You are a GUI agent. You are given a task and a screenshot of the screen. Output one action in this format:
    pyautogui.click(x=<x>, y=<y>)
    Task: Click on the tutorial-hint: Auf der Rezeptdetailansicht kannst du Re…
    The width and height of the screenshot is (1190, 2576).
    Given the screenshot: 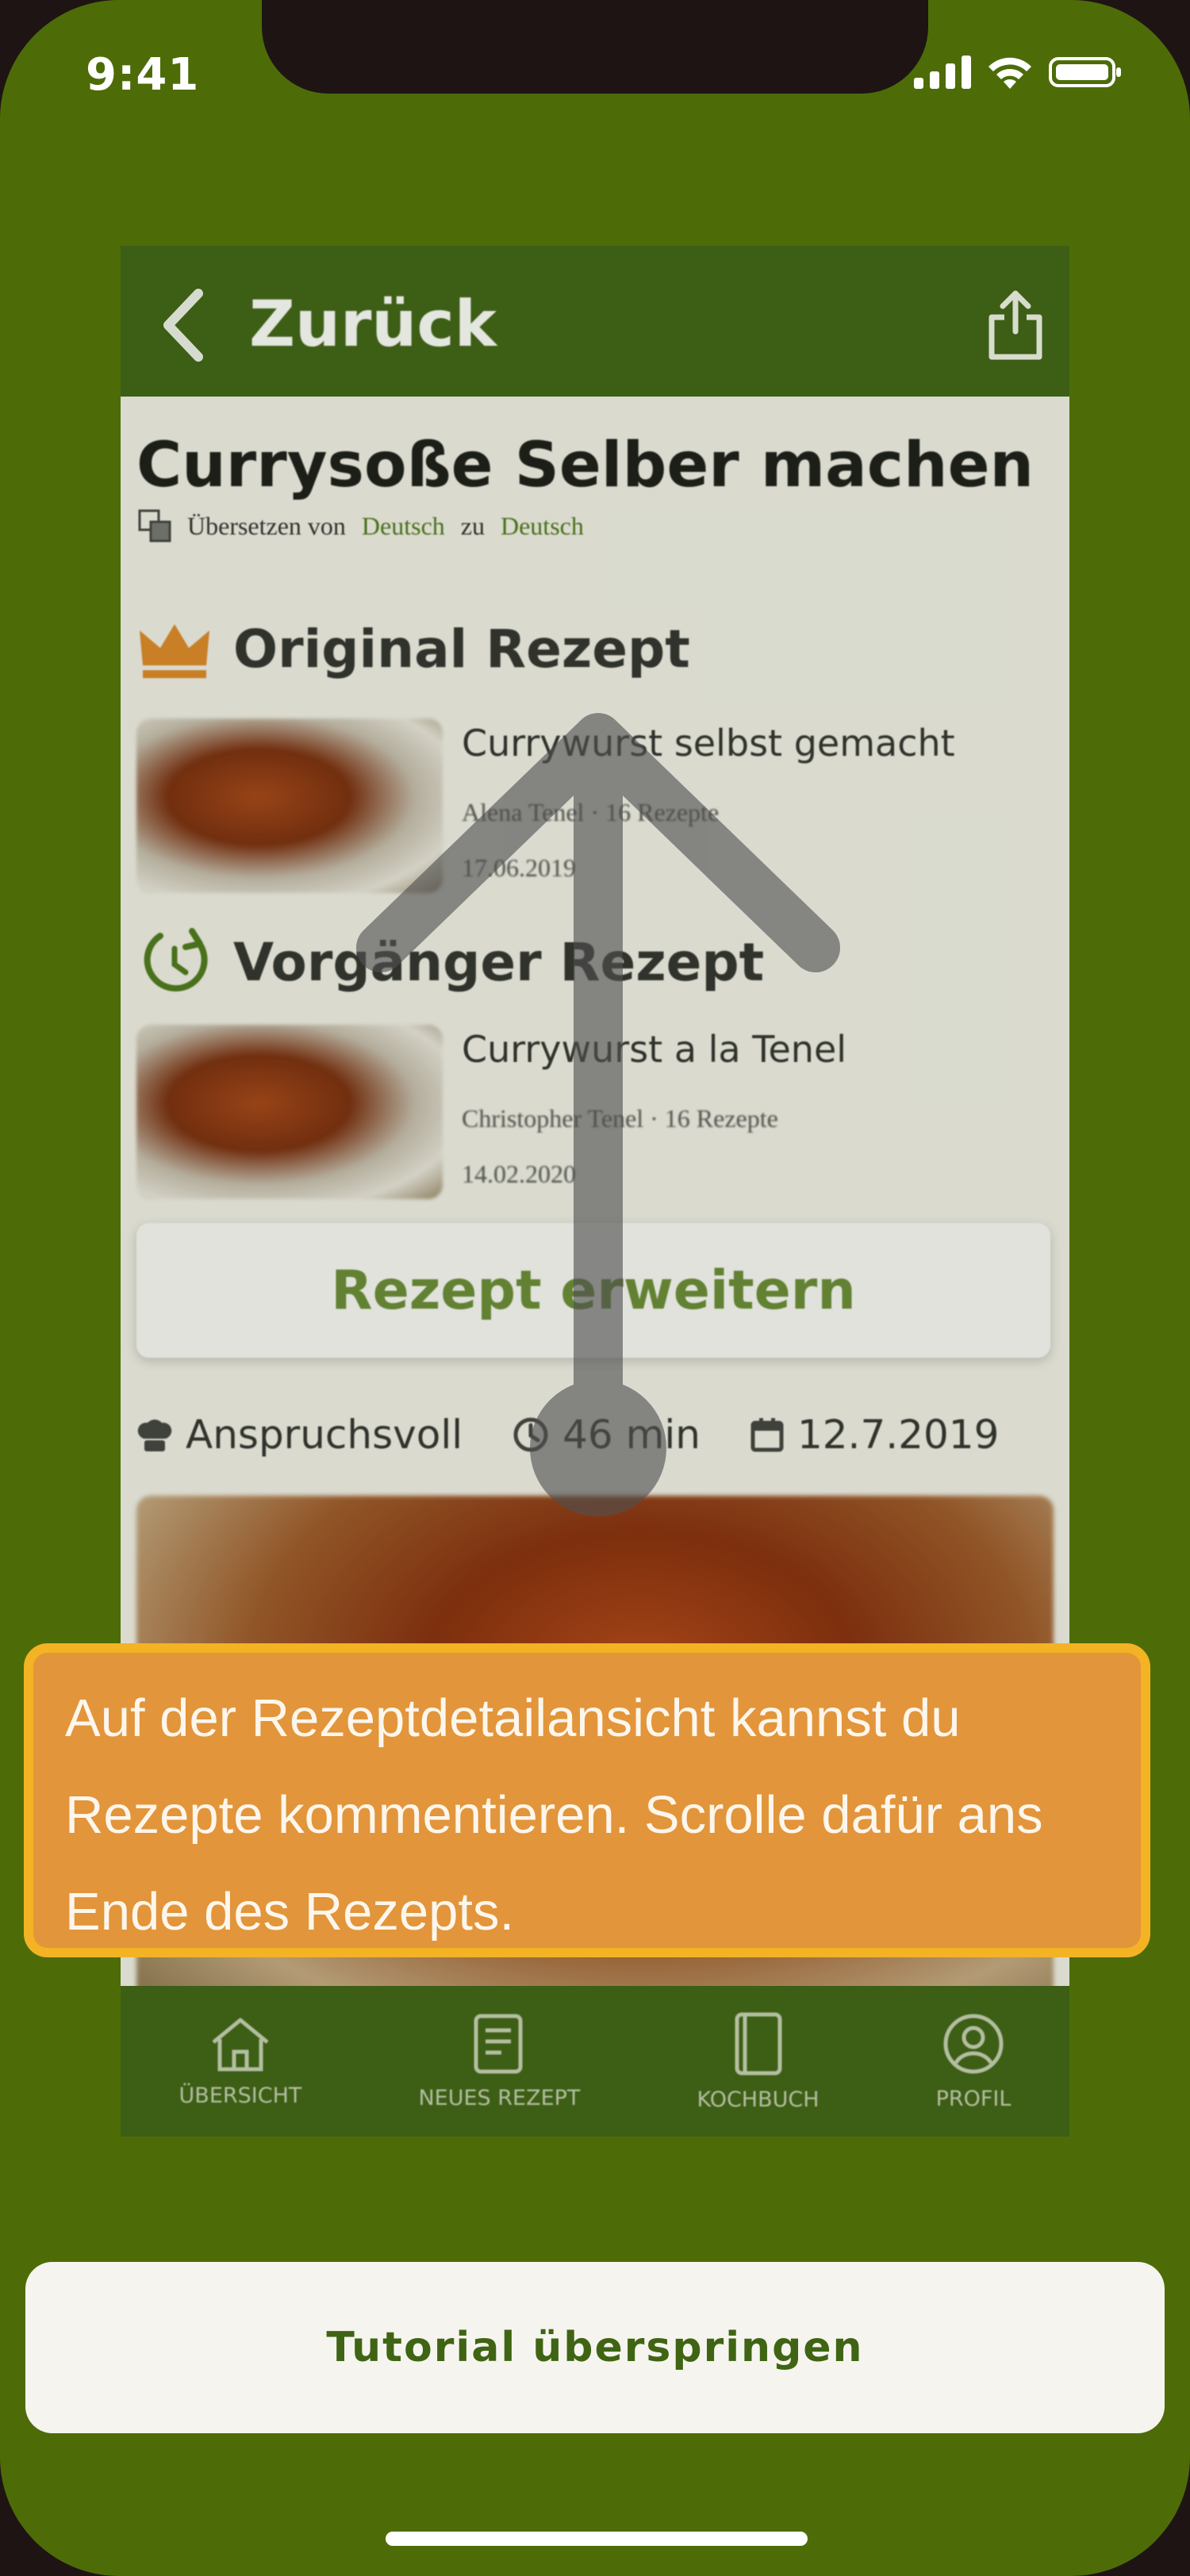 What is the action you would take?
    pyautogui.click(x=587, y=1800)
    